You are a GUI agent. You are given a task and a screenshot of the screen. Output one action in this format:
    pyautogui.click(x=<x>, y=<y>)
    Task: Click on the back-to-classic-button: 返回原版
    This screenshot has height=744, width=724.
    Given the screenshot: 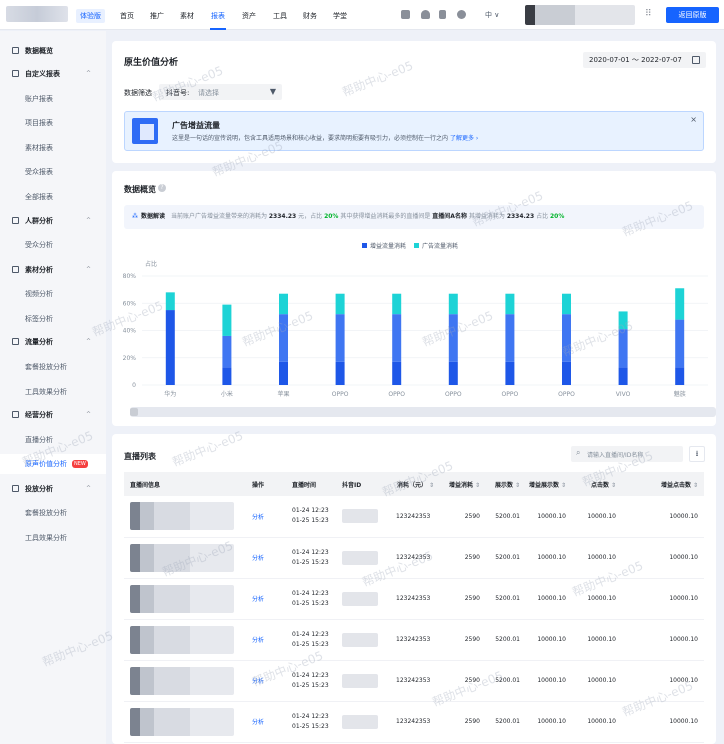 What is the action you would take?
    pyautogui.click(x=692, y=15)
    